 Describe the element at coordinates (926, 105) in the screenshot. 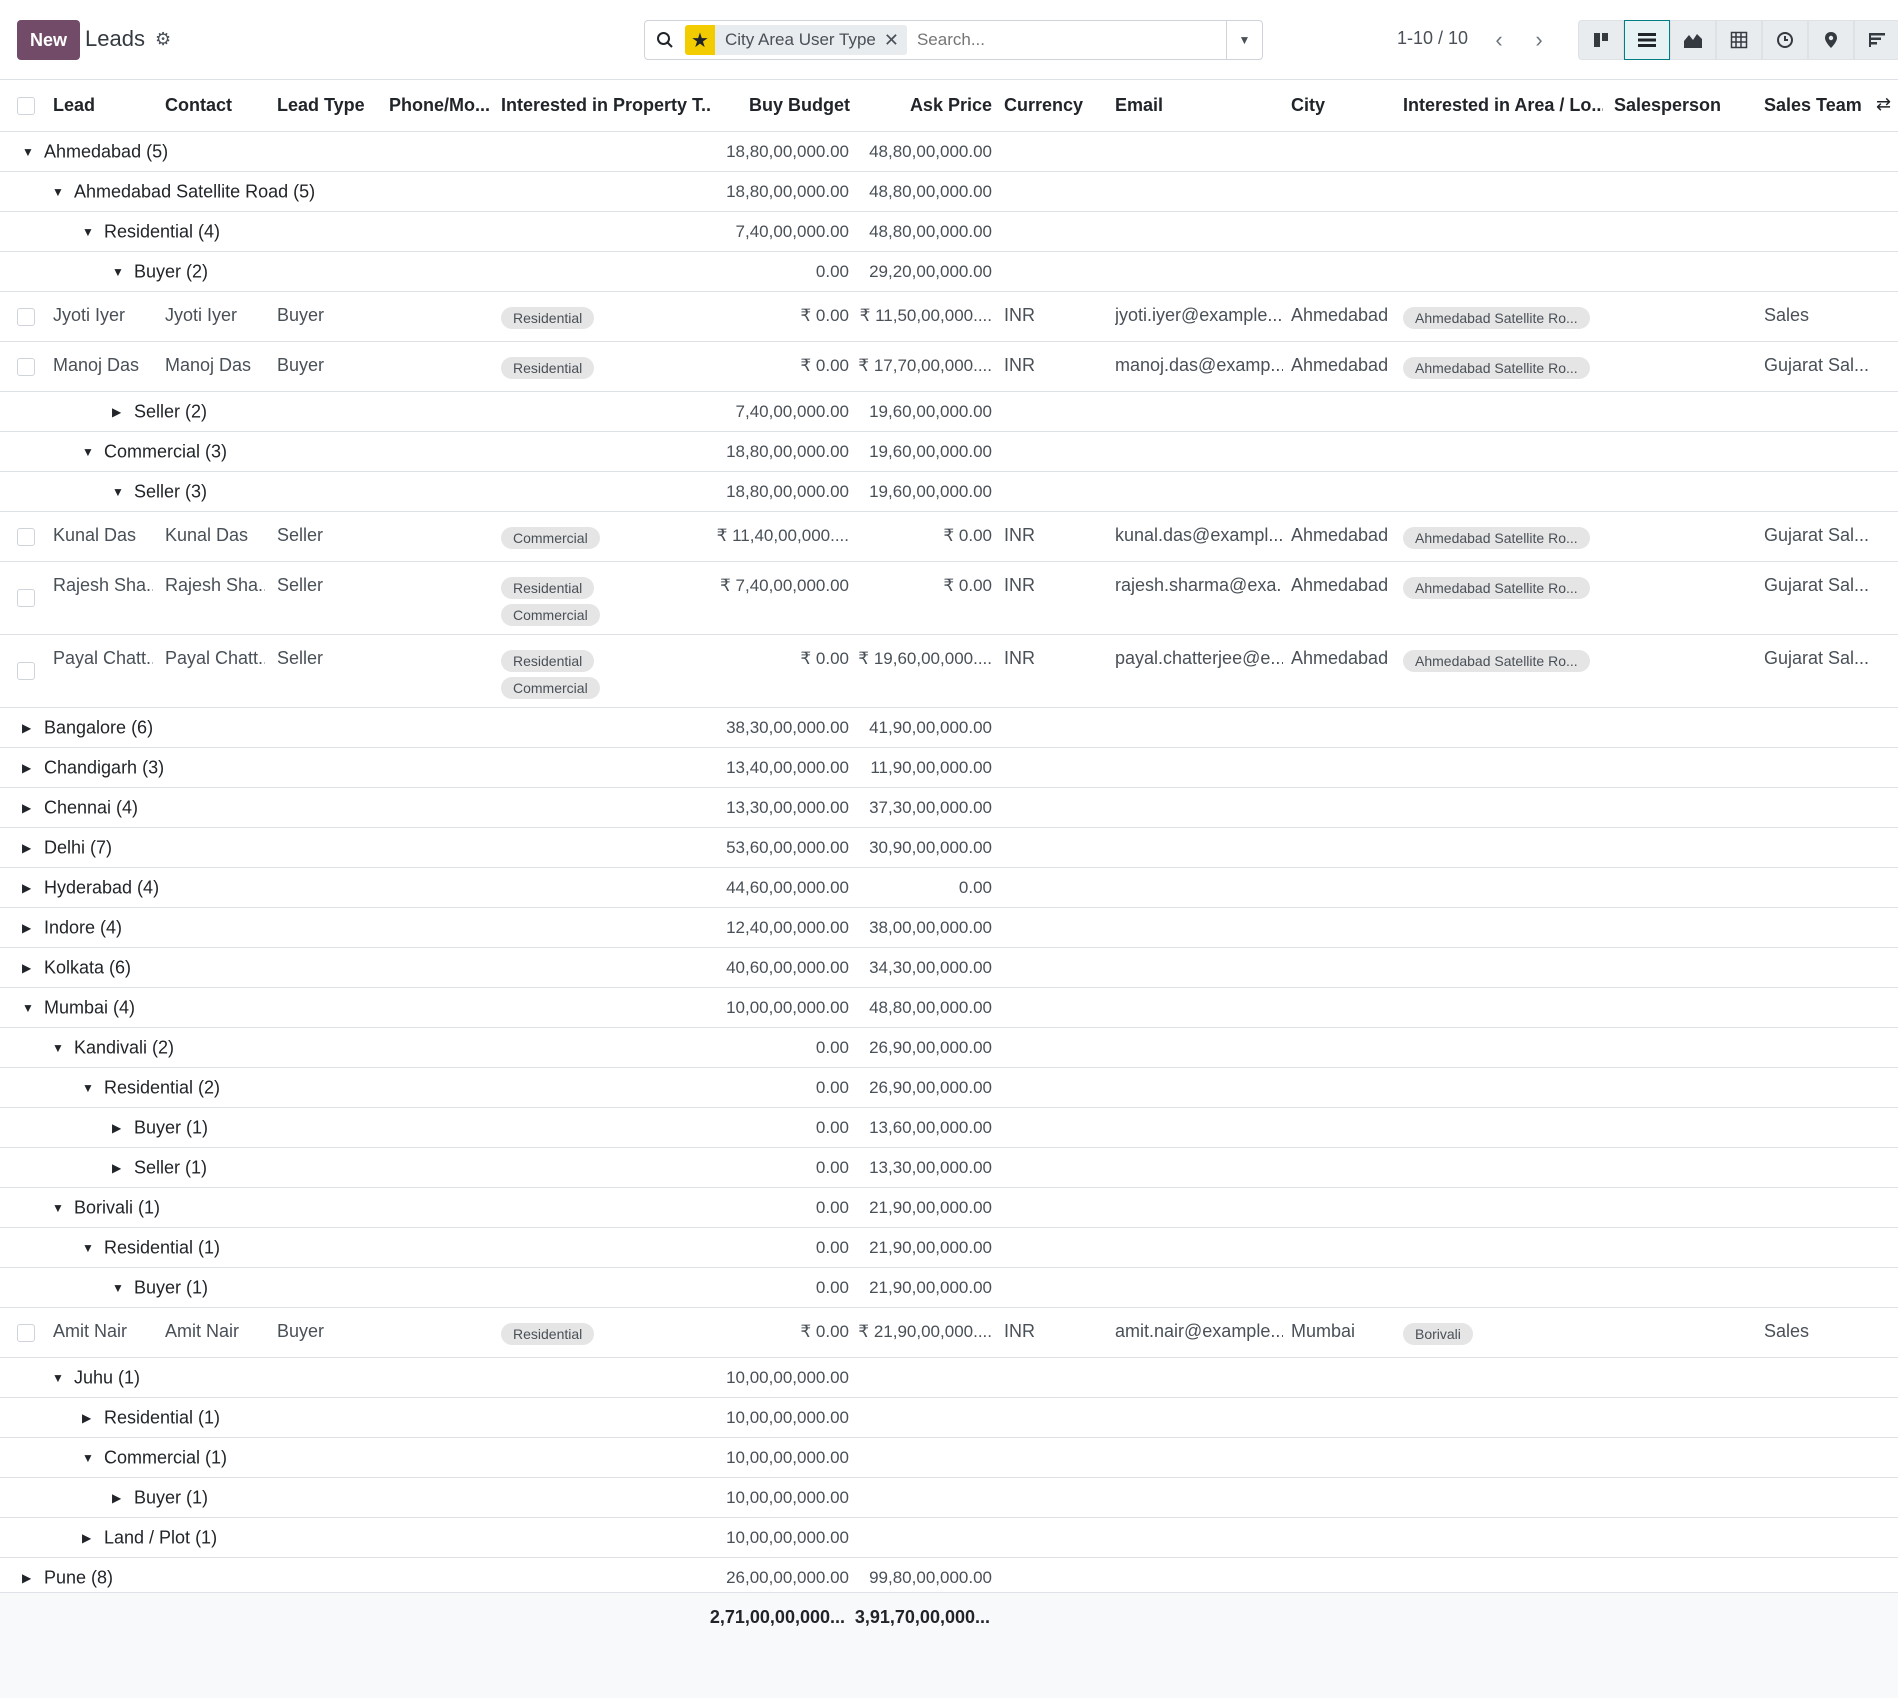

I see `column-header-ask-price: Ask Price` at that location.